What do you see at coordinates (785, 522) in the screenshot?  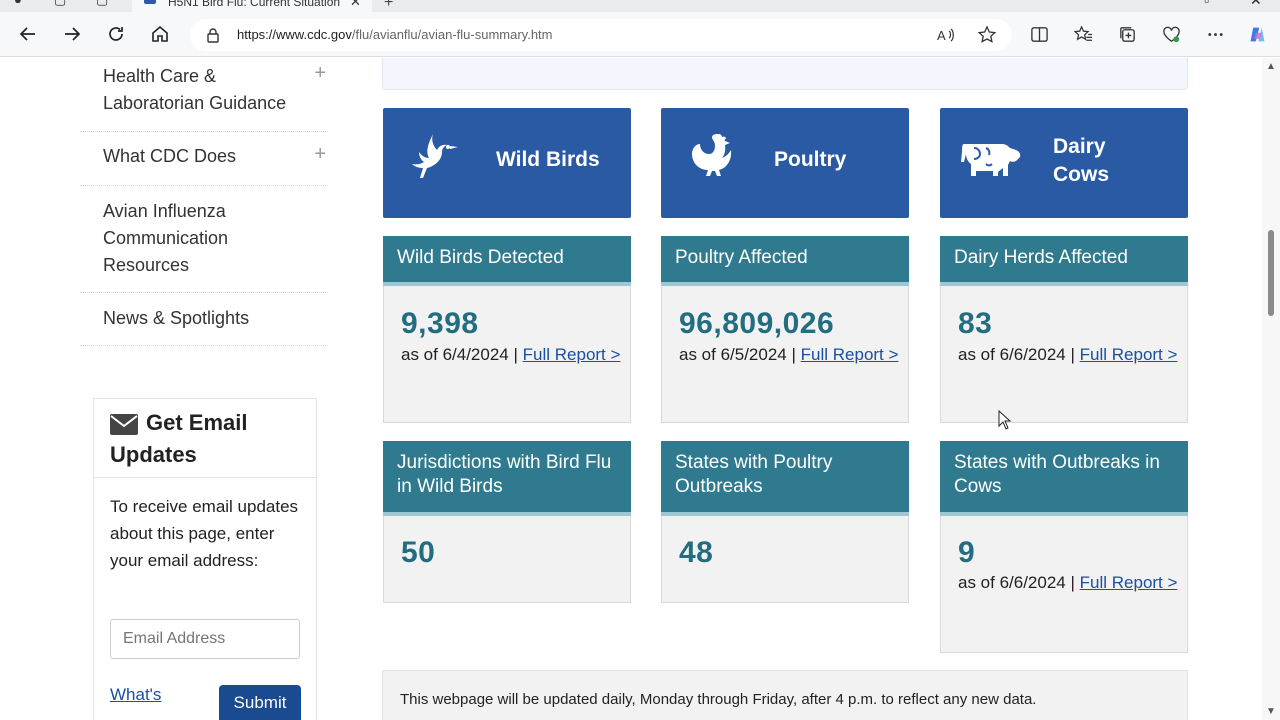 I see `stat-card-states-poultry-outbreaks: States with Poultry Outbreaks 48` at bounding box center [785, 522].